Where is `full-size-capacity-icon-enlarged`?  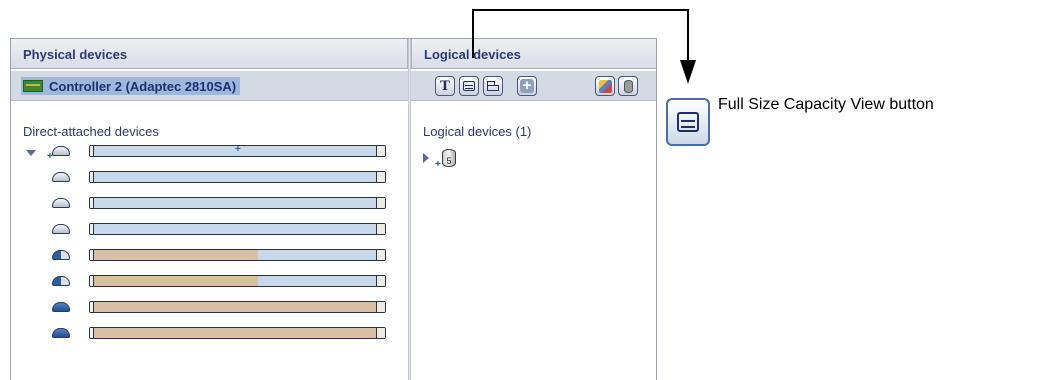
full-size-capacity-icon-enlarged is located at coordinates (688, 122).